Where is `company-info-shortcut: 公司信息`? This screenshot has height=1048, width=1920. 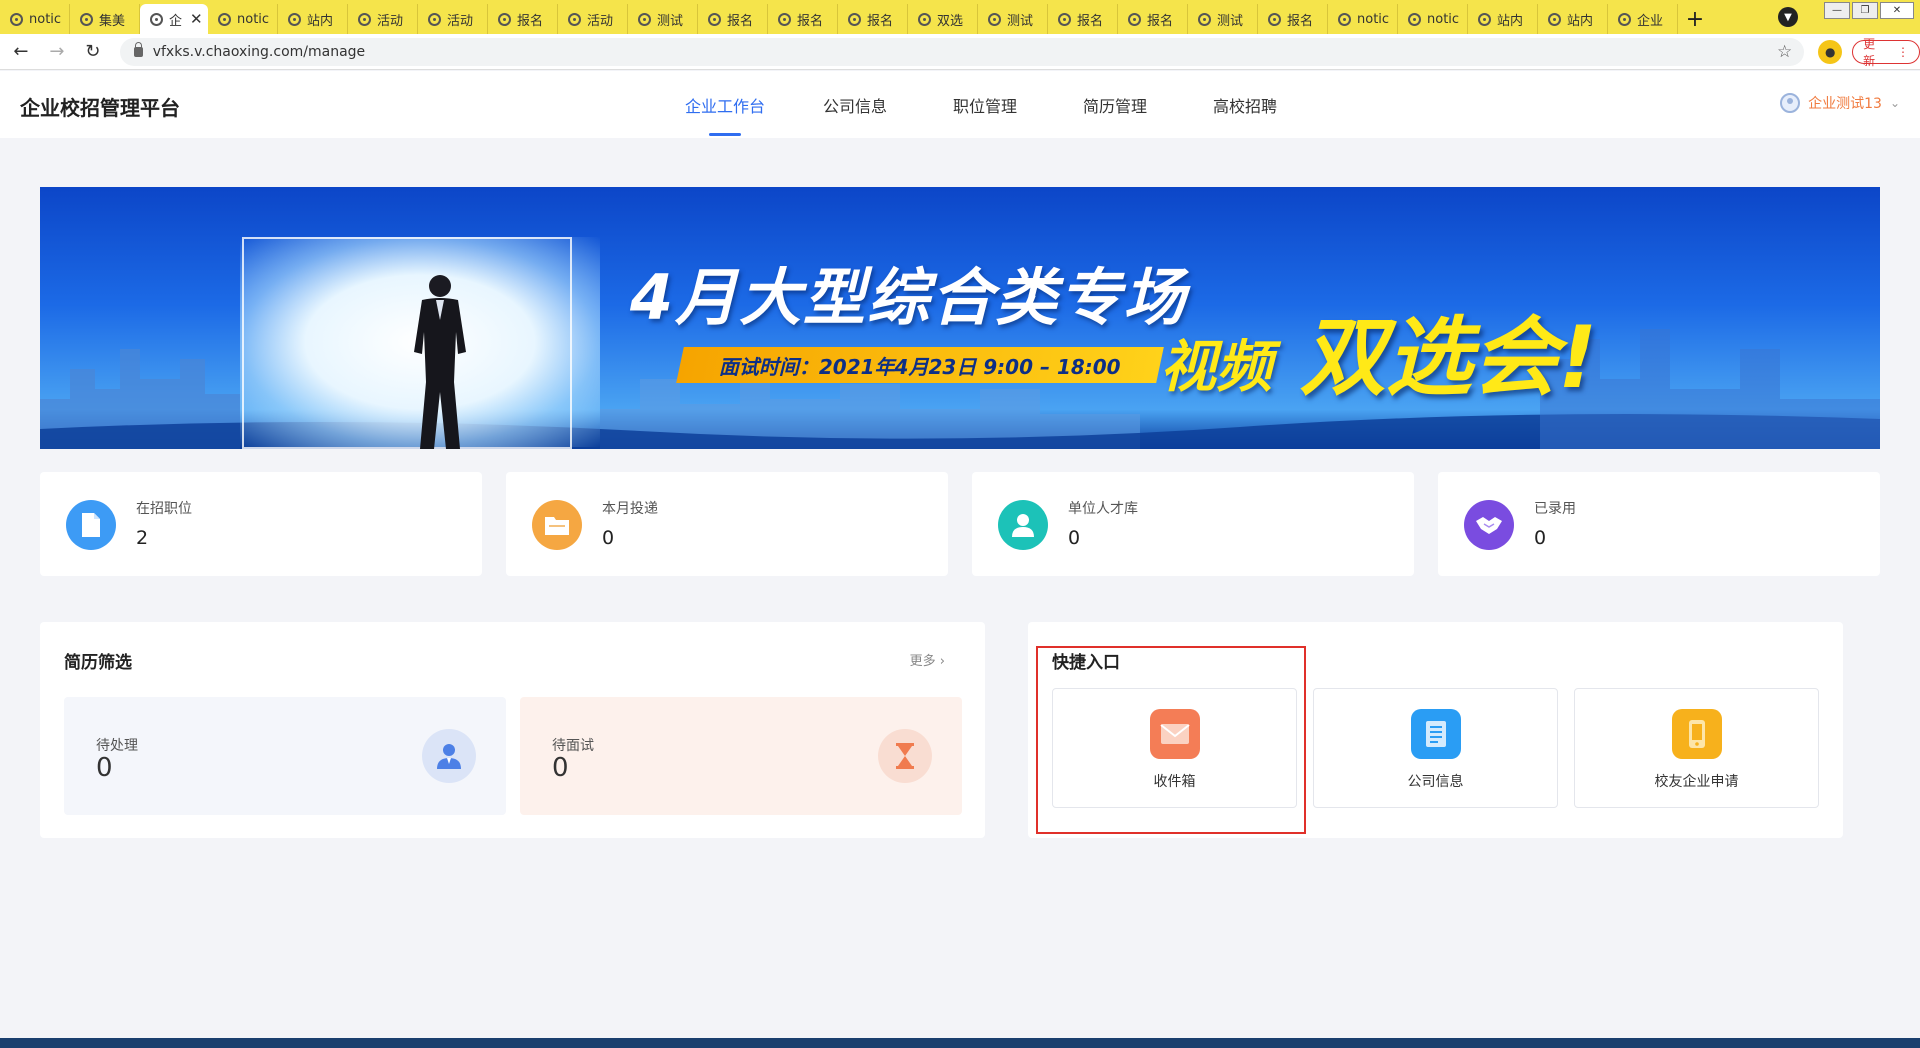 company-info-shortcut: 公司信息 is located at coordinates (1435, 748).